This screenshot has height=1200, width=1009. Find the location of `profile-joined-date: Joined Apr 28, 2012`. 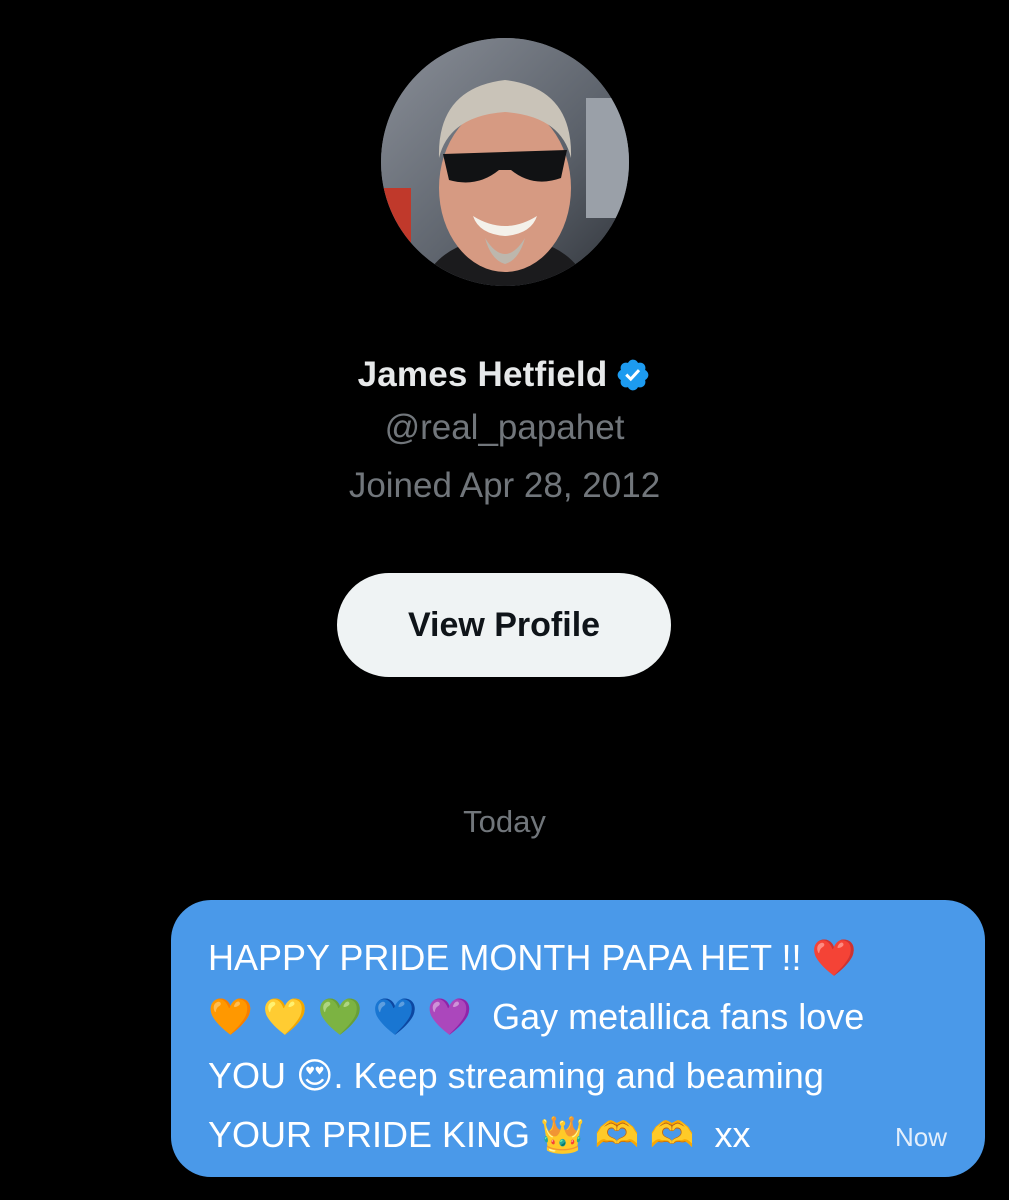

profile-joined-date: Joined Apr 28, 2012 is located at coordinates (504, 485).